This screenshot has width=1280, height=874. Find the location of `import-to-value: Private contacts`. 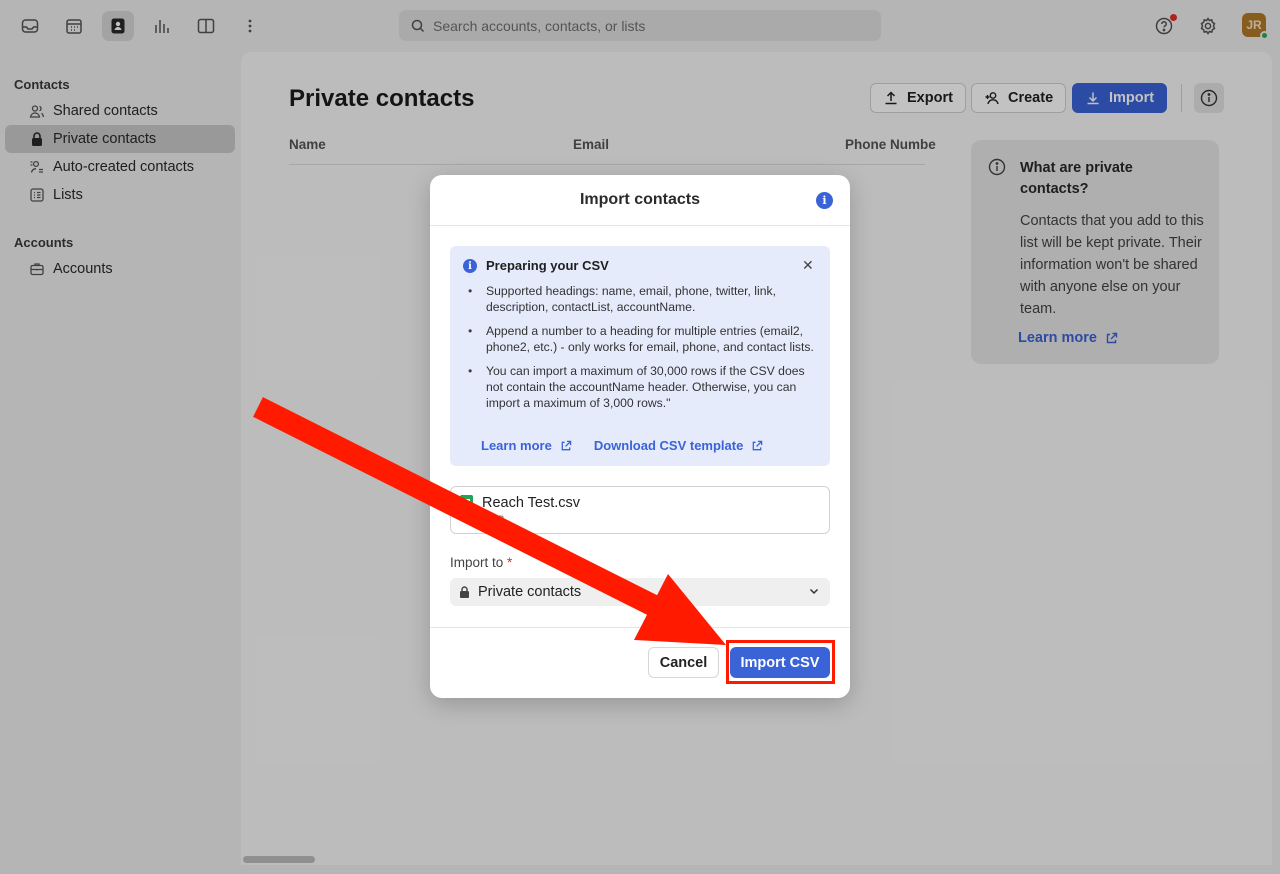

import-to-value: Private contacts is located at coordinates (530, 592).